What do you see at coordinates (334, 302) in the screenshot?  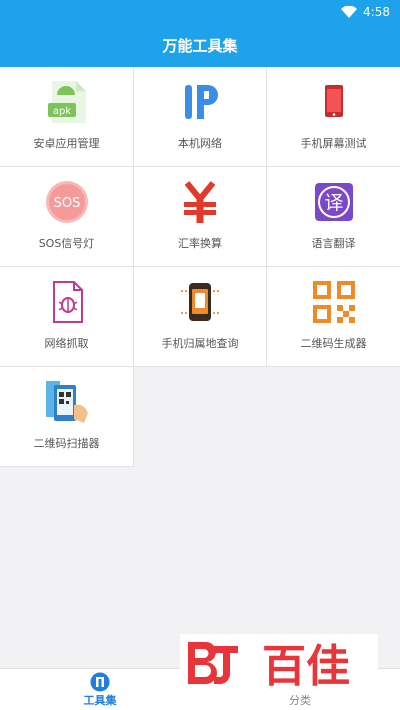 I see `qr-code-icon` at bounding box center [334, 302].